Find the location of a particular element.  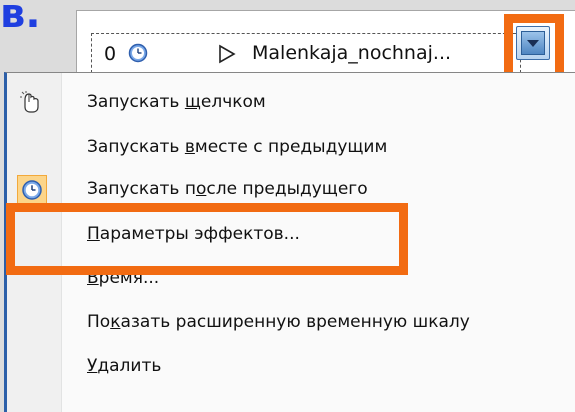

step-letter: в. is located at coordinates (20, 18).